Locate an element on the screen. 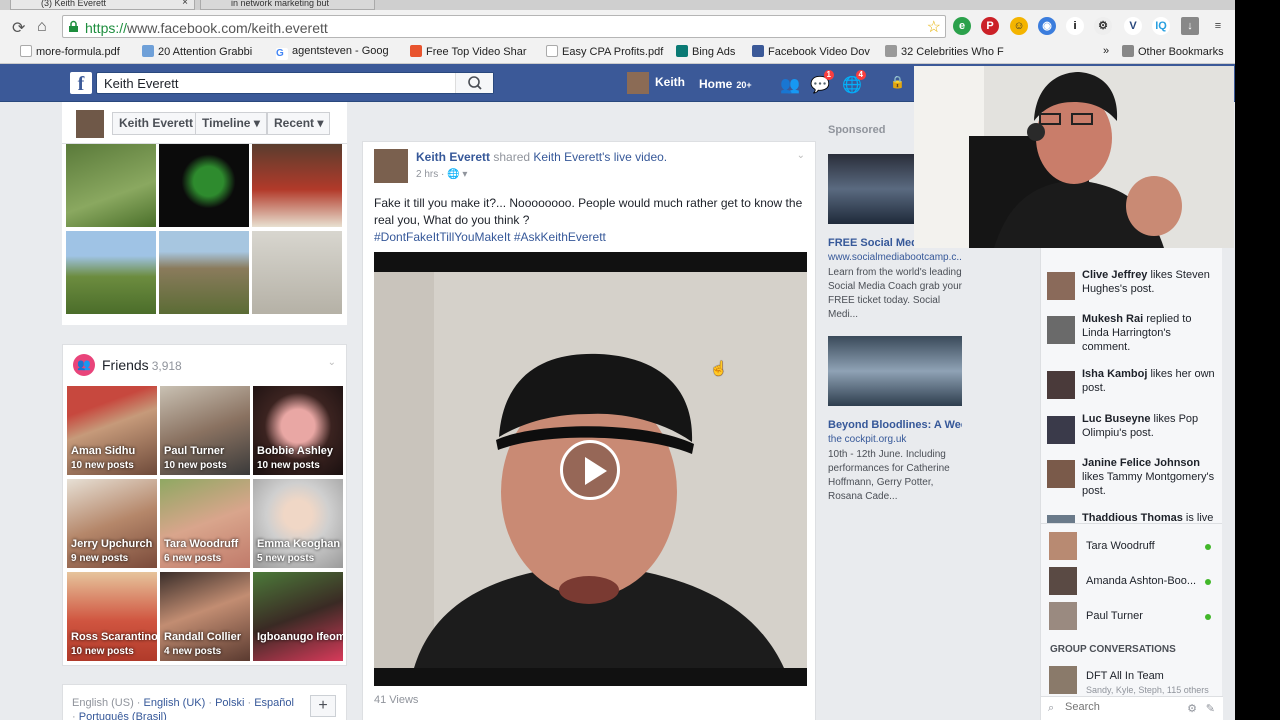 This screenshot has width=1280, height=720. post-target-type-link: live video. is located at coordinates (640, 157).